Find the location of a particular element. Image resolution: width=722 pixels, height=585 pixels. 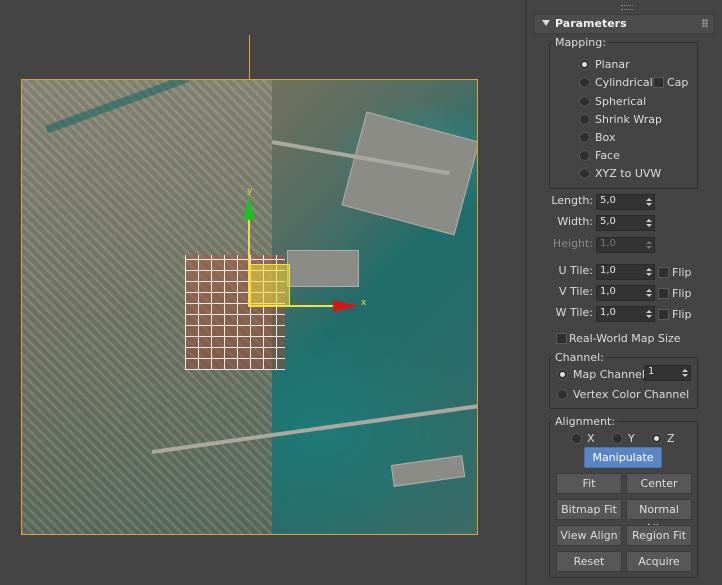

y-axis-label: y is located at coordinates (250, 191).